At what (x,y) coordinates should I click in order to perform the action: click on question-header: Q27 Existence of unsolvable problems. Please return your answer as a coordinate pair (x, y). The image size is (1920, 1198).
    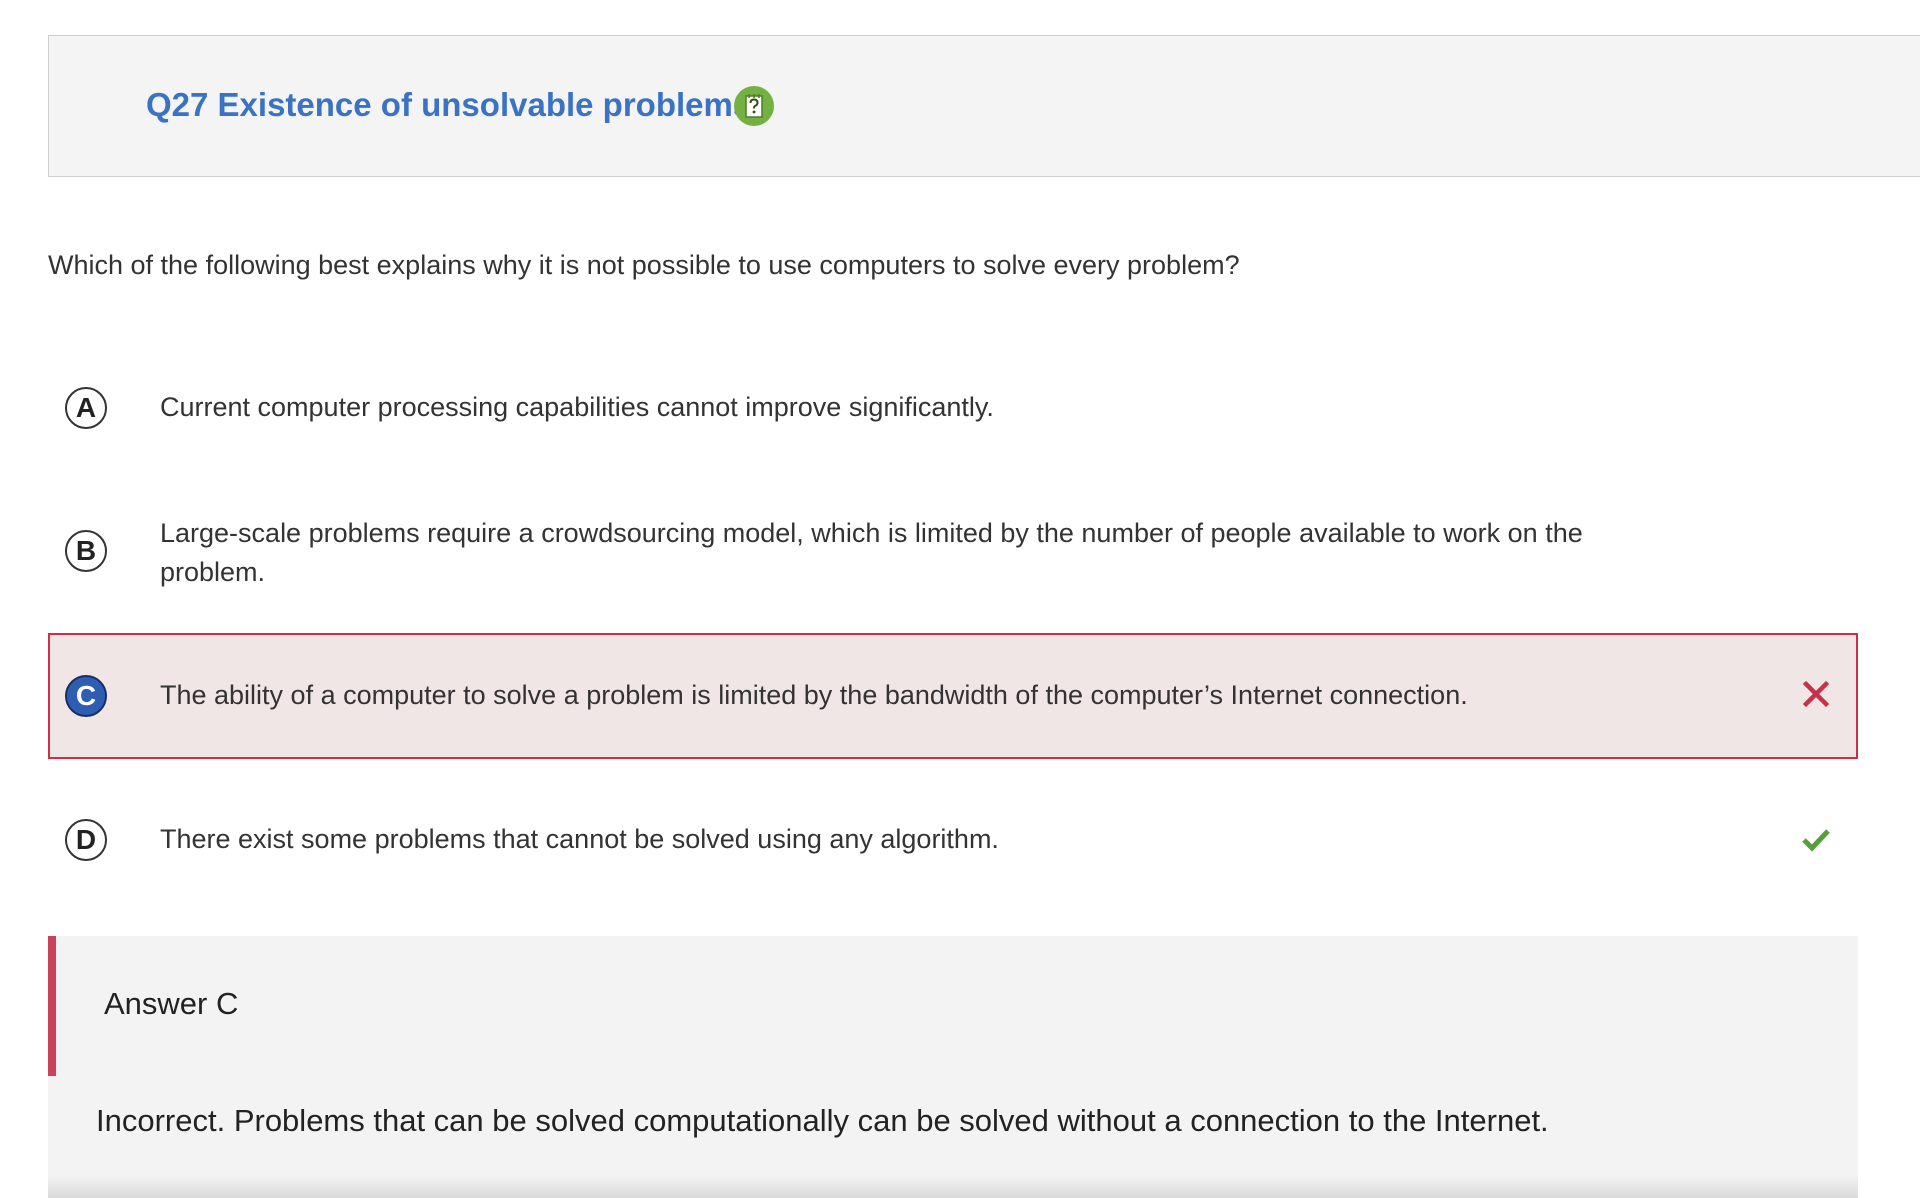
    Looking at the image, I should click on (984, 106).